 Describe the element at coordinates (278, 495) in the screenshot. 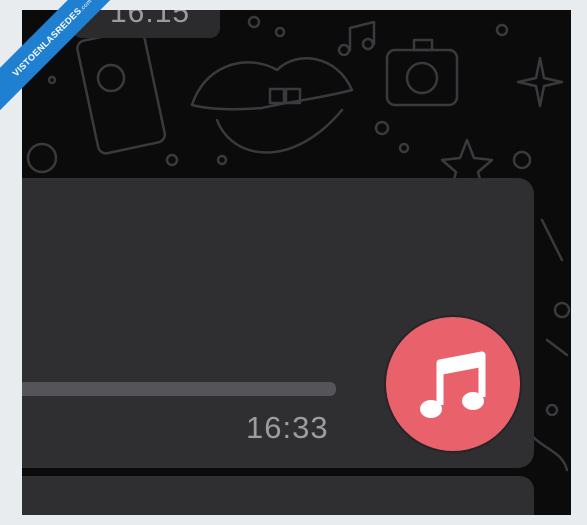

I see `next-message-bubble` at that location.